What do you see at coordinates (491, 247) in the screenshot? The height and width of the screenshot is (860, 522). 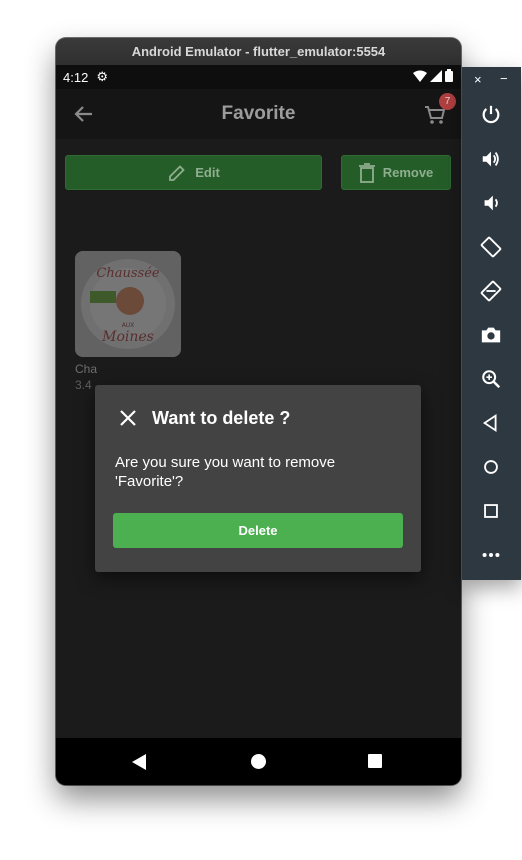 I see `rotate-left-icon` at bounding box center [491, 247].